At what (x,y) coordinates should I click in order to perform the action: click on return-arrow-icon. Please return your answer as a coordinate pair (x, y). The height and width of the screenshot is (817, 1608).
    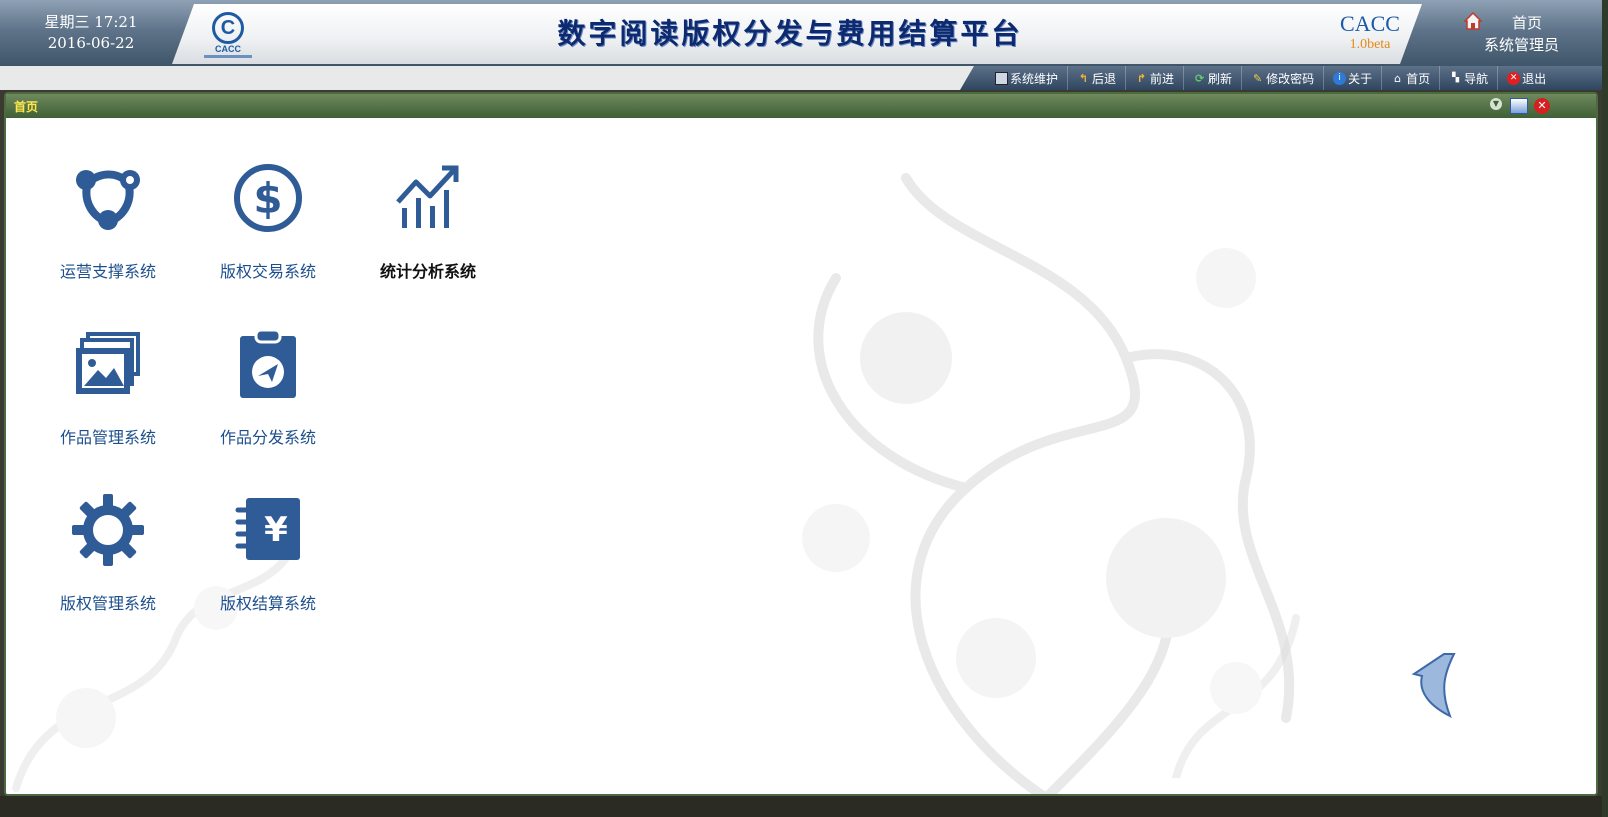
    Looking at the image, I should click on (1433, 685).